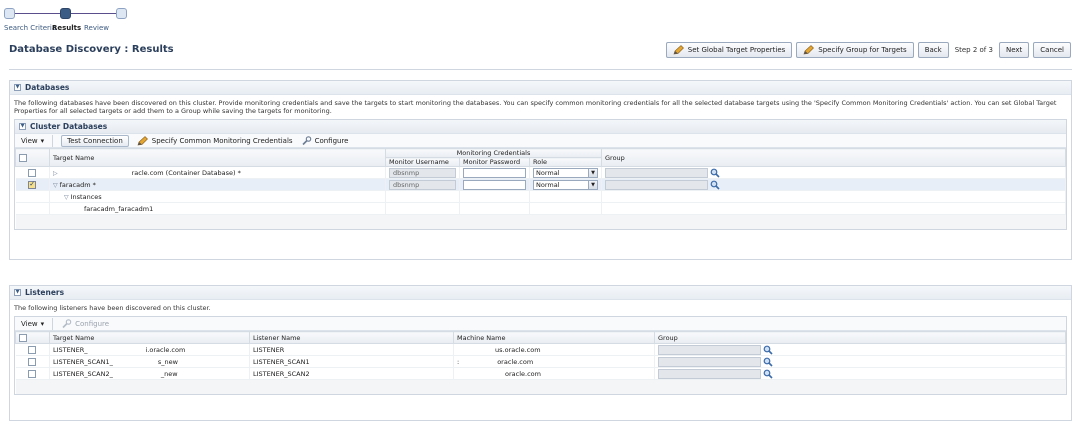 This screenshot has width=1081, height=432. I want to click on specify-group-button: Specify Group for Targets, so click(855, 50).